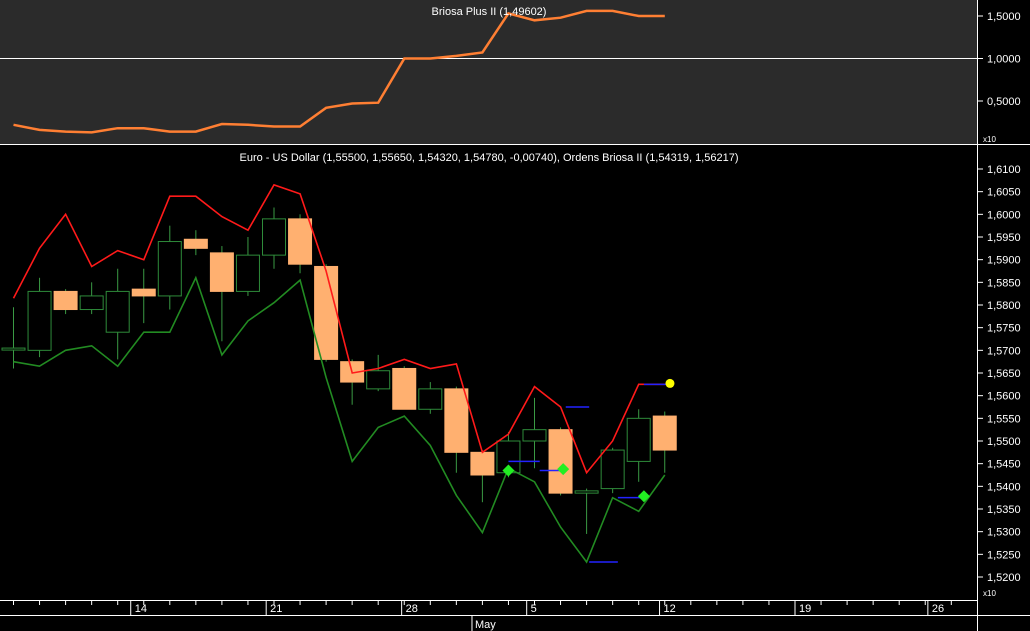 This screenshot has width=1030, height=631. What do you see at coordinates (1004, 215) in the screenshot?
I see `main-y-tick-label: 1,6000` at bounding box center [1004, 215].